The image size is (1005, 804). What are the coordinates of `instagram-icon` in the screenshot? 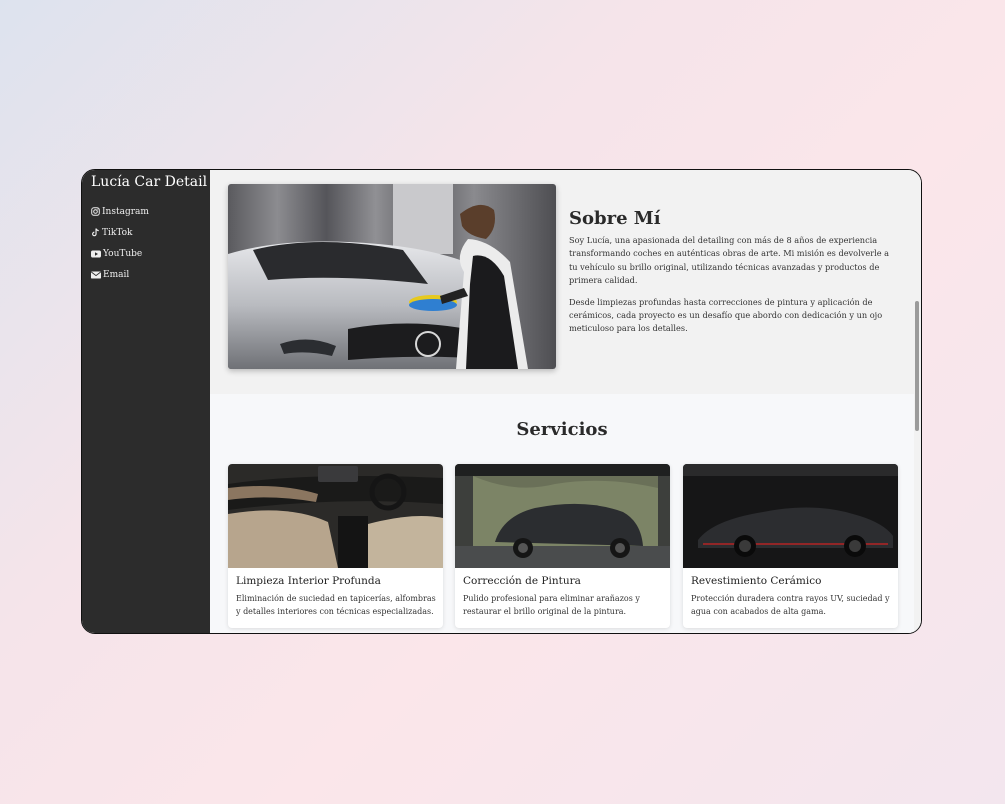 It's located at (95, 211).